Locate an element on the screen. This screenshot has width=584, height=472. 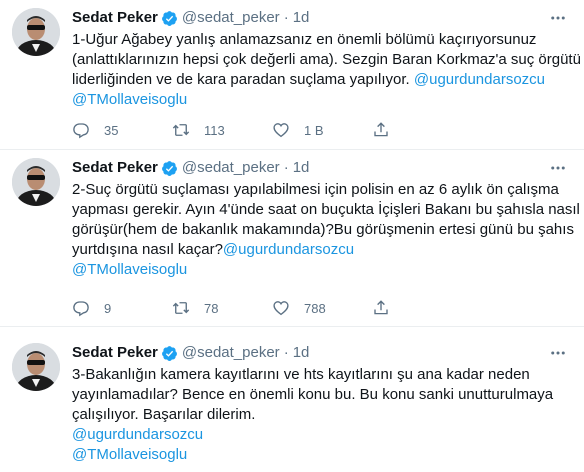
like-button: 1 B is located at coordinates (322, 130).